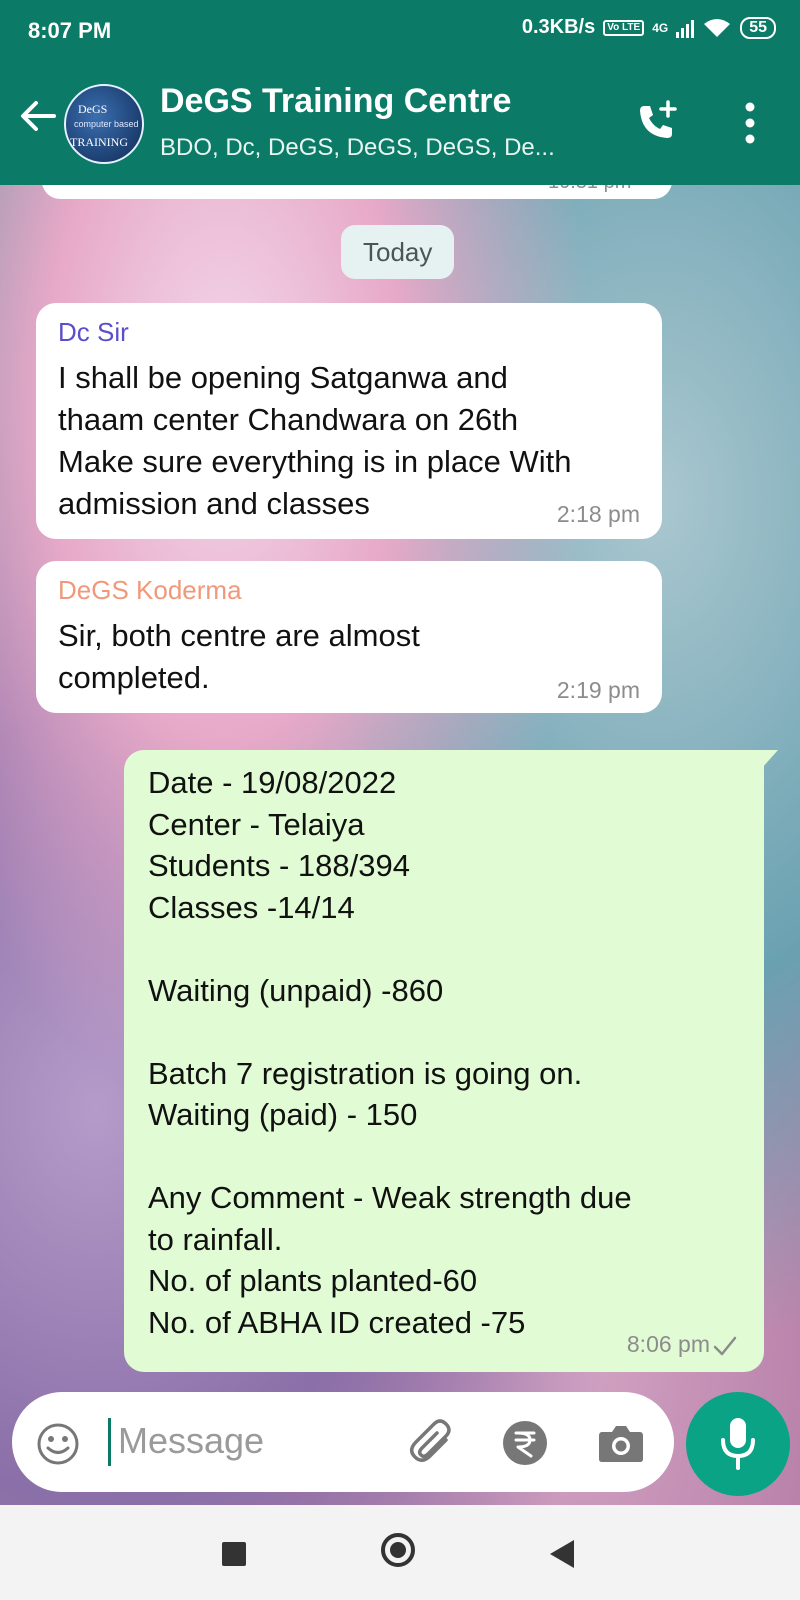 The width and height of the screenshot is (800, 1600). I want to click on status-bar: 8:07 PM 0.3KB/s Vo LTE 4G 55, so click(400, 31).